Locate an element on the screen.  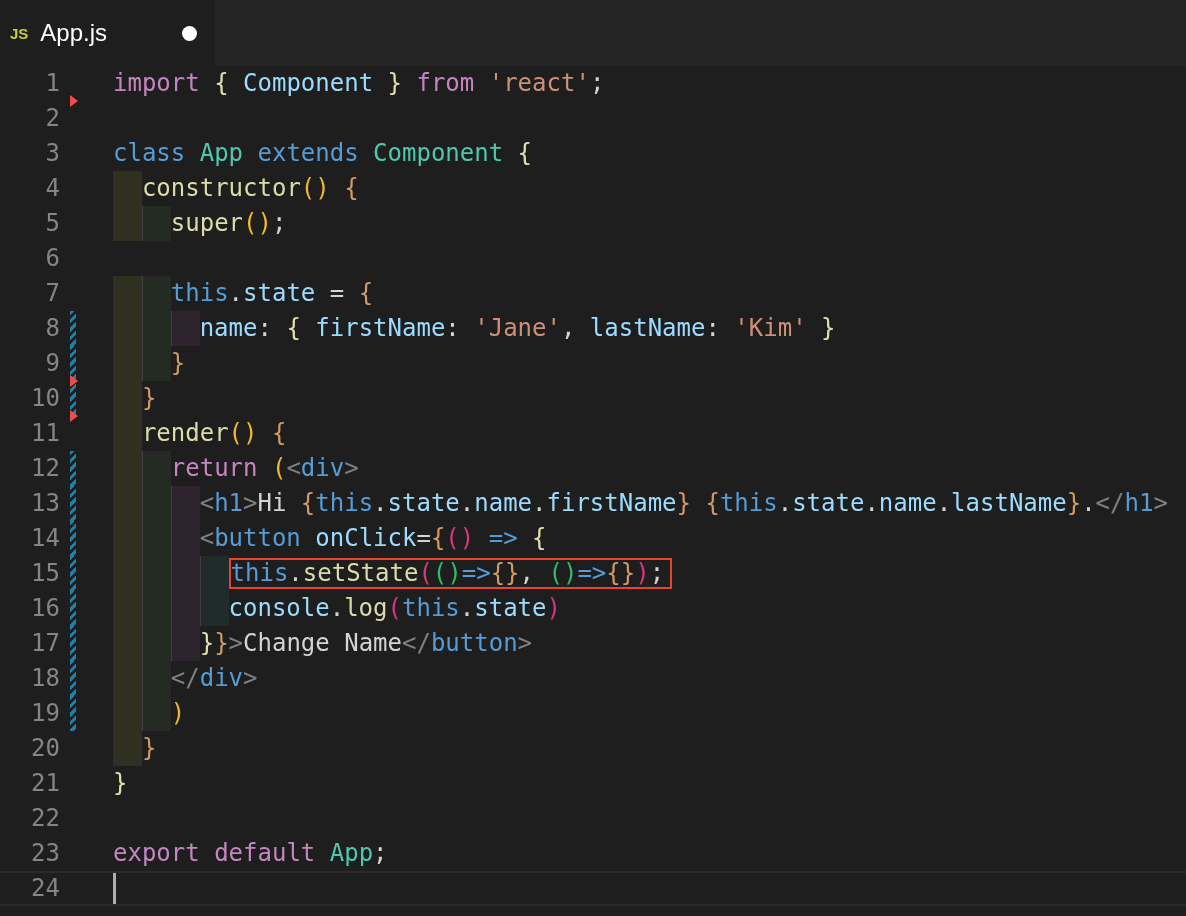
line-number: 22 is located at coordinates (45, 818).